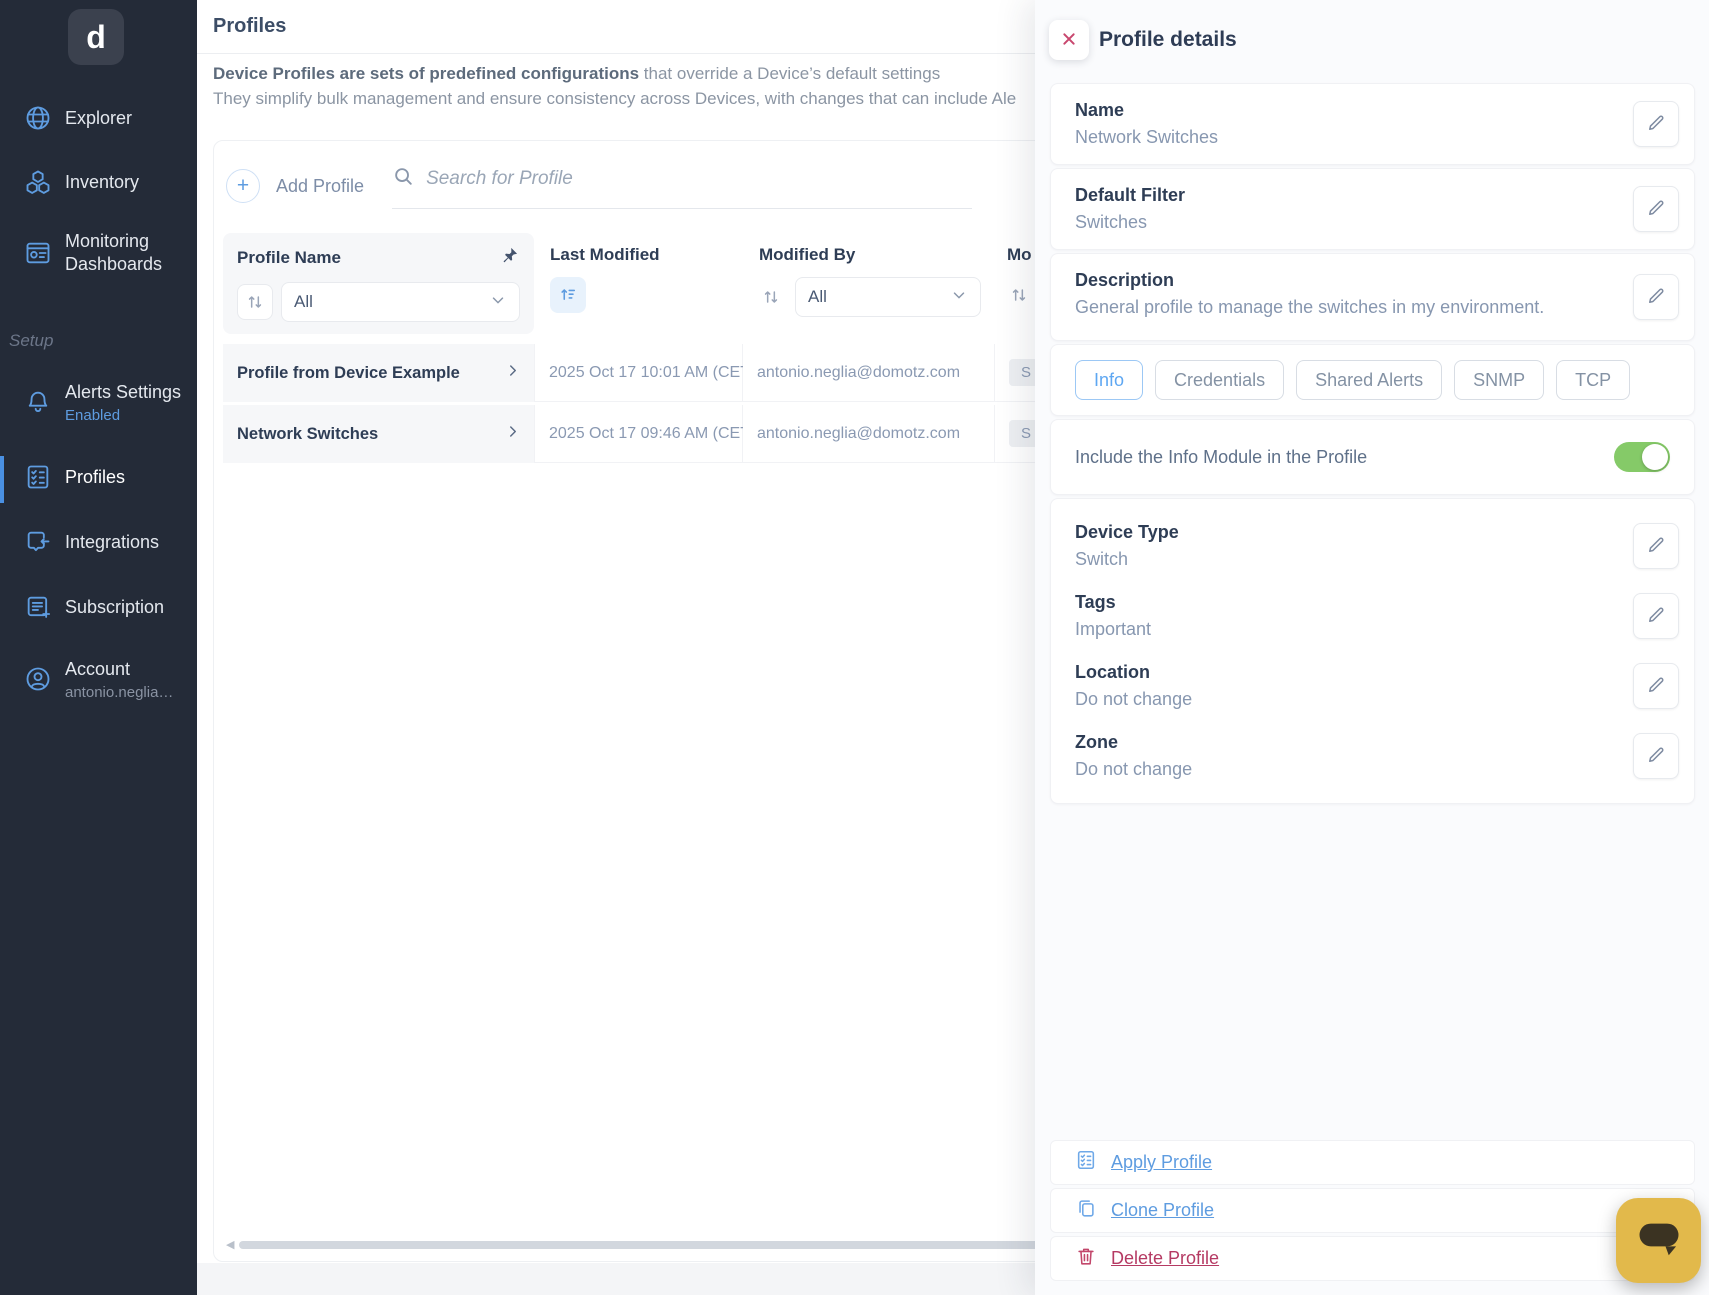 Image resolution: width=1709 pixels, height=1295 pixels. Describe the element at coordinates (93, 415) in the screenshot. I see `alerts-enabled-badge: Enabled` at that location.